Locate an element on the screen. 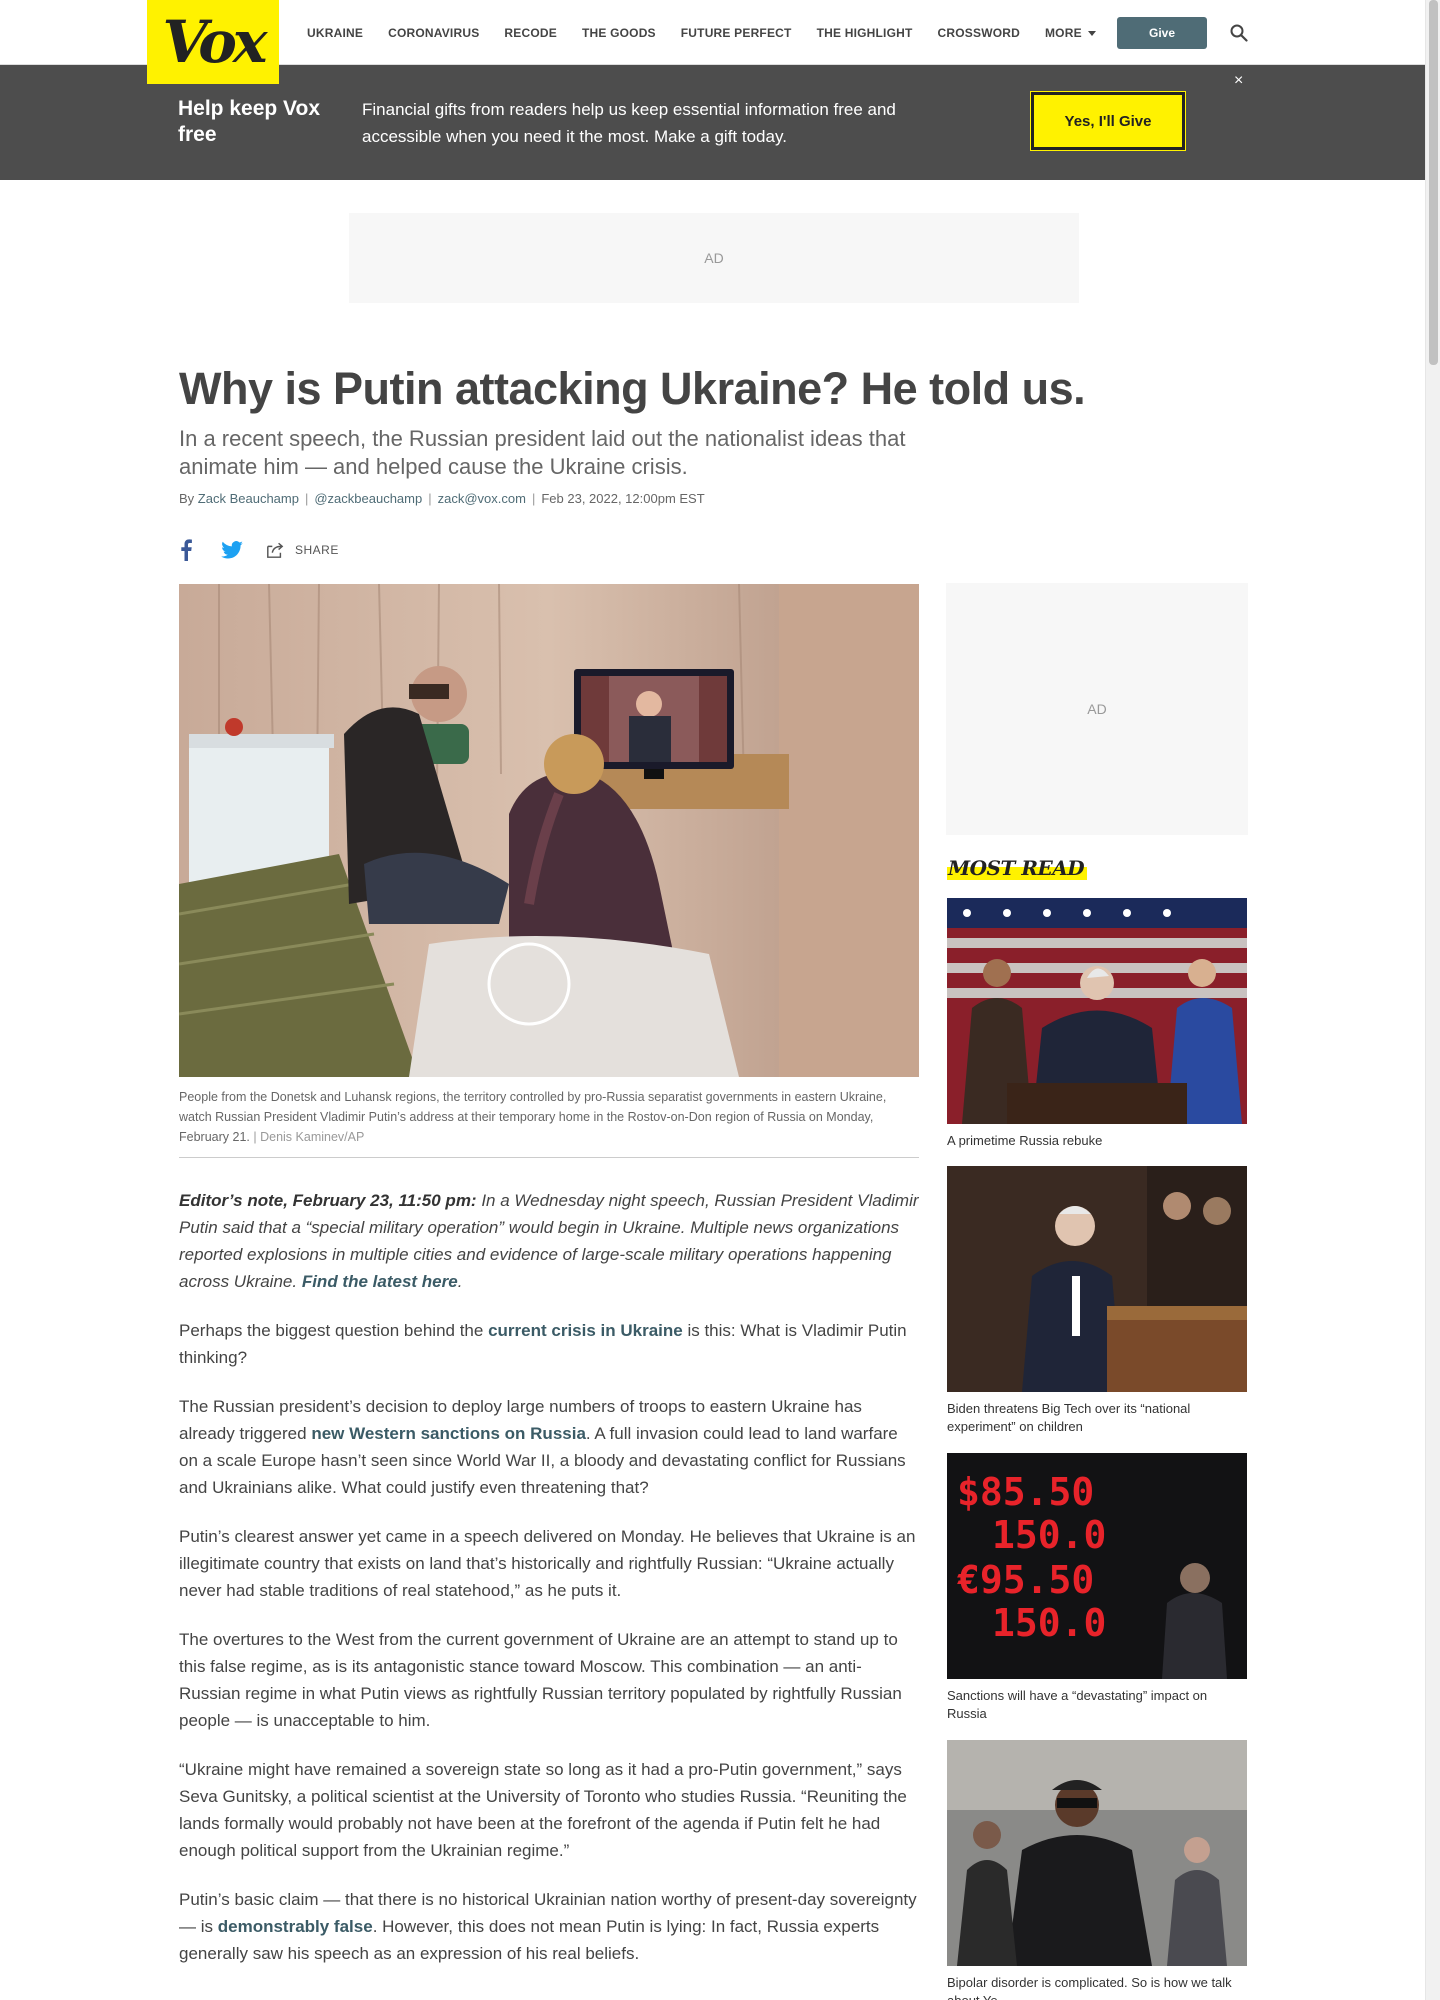  banner-title: Help keep Vox free is located at coordinates (249, 121).